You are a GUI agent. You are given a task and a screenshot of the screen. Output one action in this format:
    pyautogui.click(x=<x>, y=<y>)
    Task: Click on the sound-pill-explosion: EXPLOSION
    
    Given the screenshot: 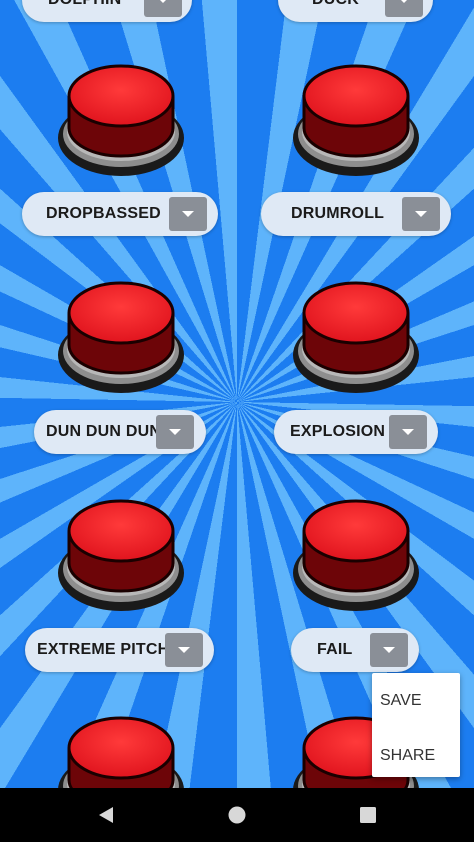 What is the action you would take?
    pyautogui.click(x=356, y=432)
    